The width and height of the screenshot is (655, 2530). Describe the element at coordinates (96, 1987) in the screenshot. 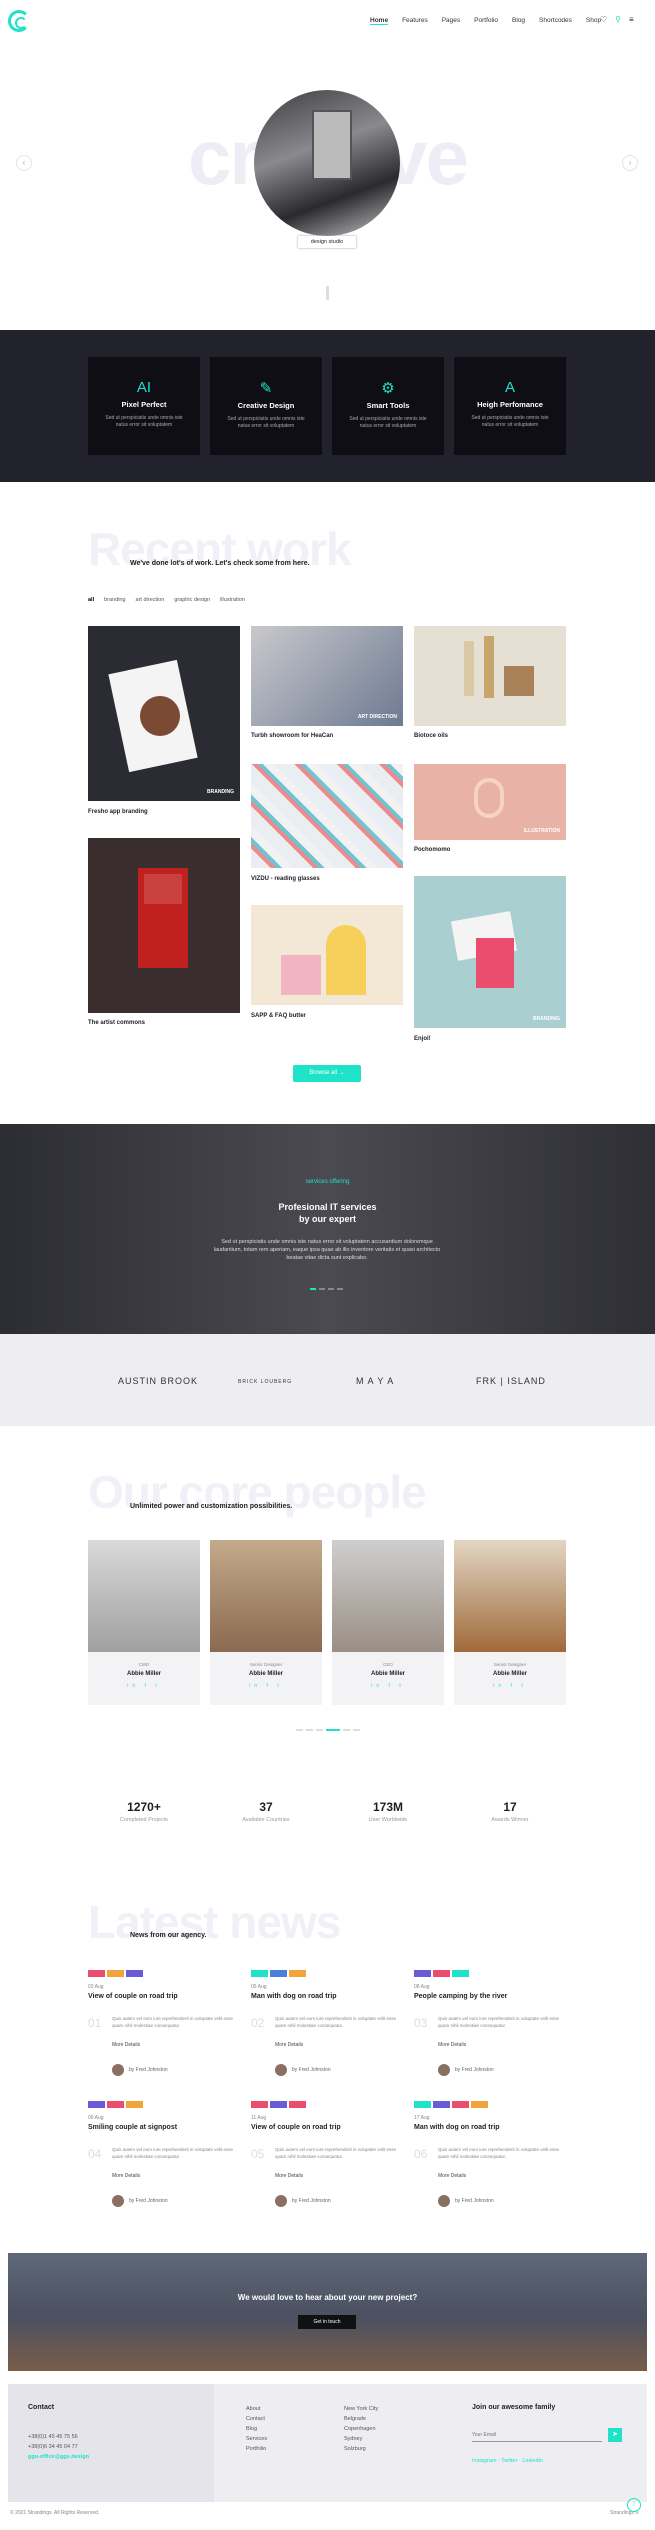

I see `news-date: 03 Aug` at that location.